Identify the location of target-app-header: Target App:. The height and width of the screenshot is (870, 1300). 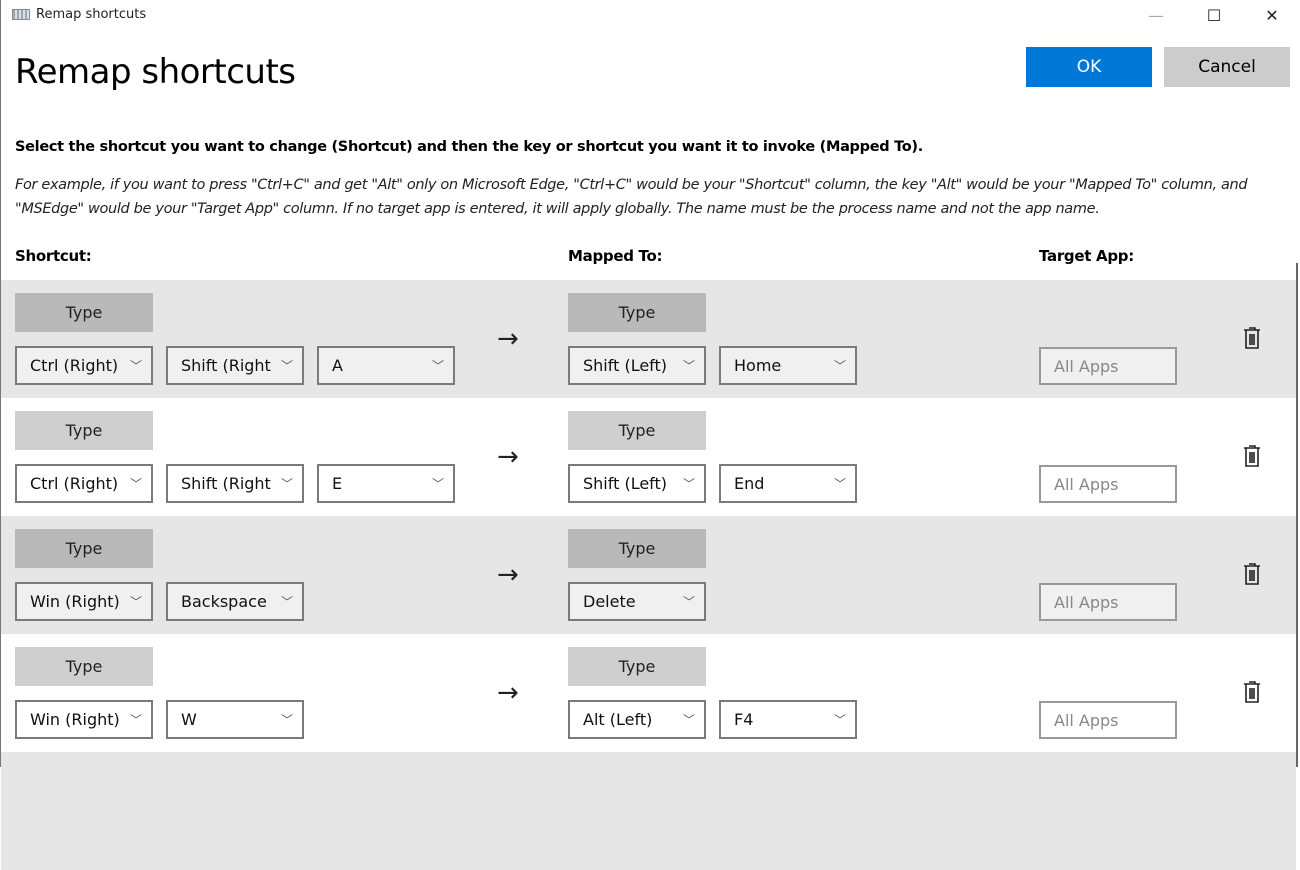
(1086, 256).